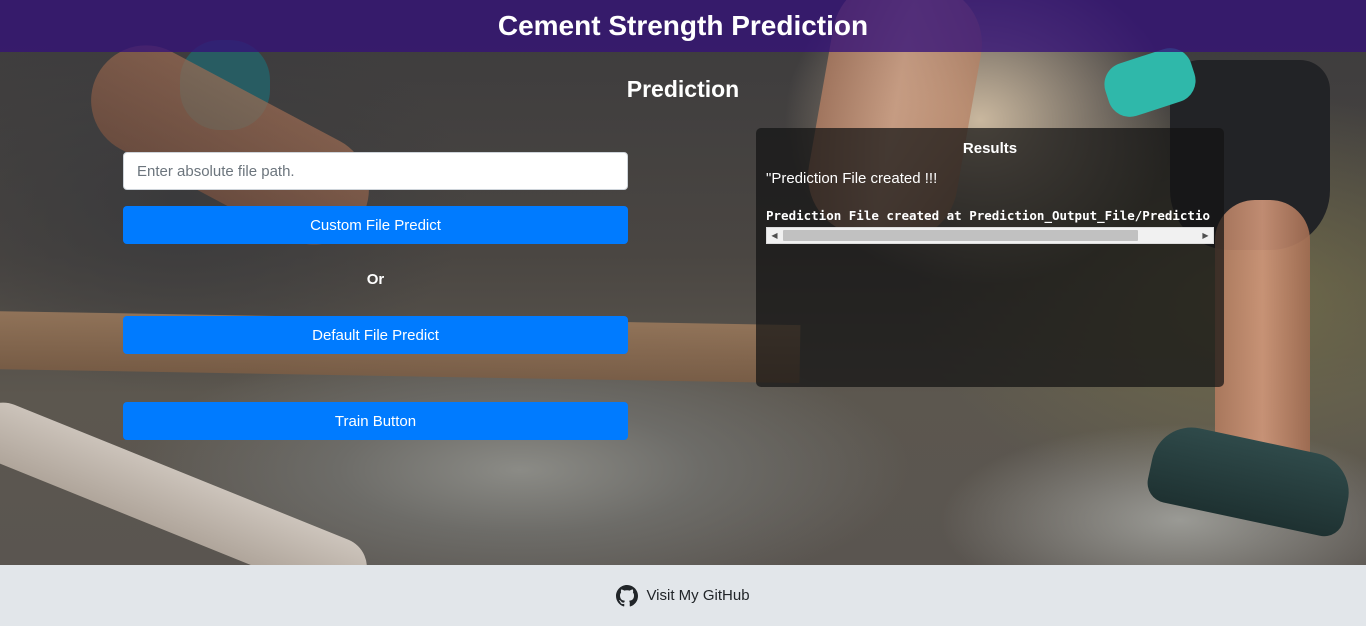 The height and width of the screenshot is (626, 1366). What do you see at coordinates (698, 595) in the screenshot?
I see `github-link-label: Visit My GitHub` at bounding box center [698, 595].